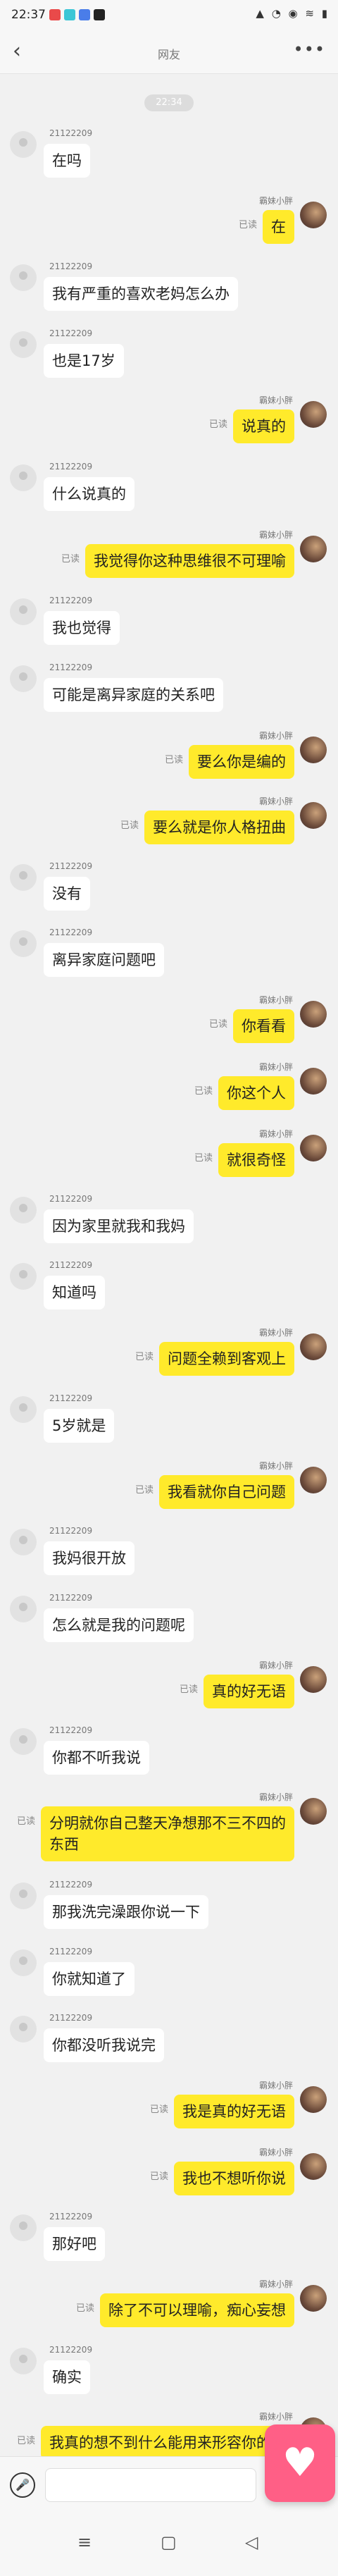 This screenshot has height=2576, width=338. Describe the element at coordinates (169, 2542) in the screenshot. I see `home-icon: ▢` at that location.